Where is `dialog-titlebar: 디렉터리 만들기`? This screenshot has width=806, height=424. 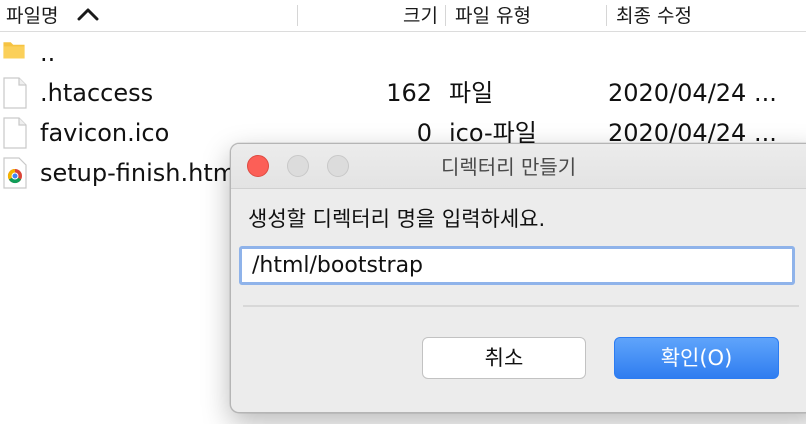
dialog-titlebar: 디렉터리 만들기 is located at coordinates (518, 166).